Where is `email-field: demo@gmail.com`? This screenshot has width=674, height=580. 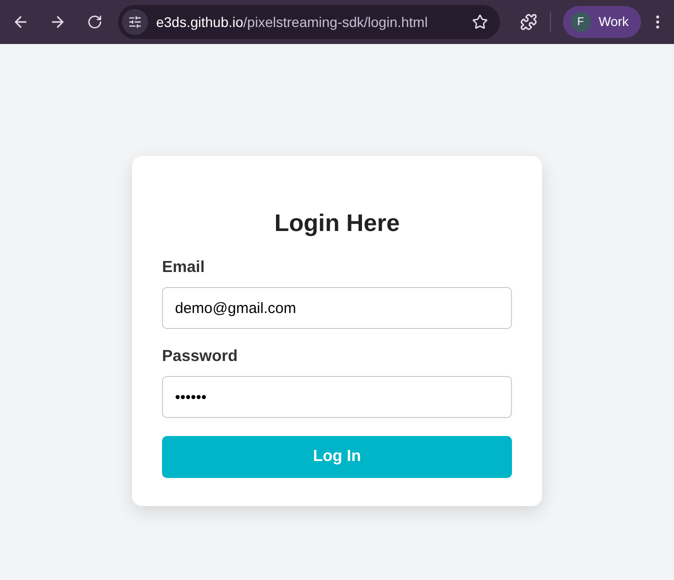 email-field: demo@gmail.com is located at coordinates (337, 308).